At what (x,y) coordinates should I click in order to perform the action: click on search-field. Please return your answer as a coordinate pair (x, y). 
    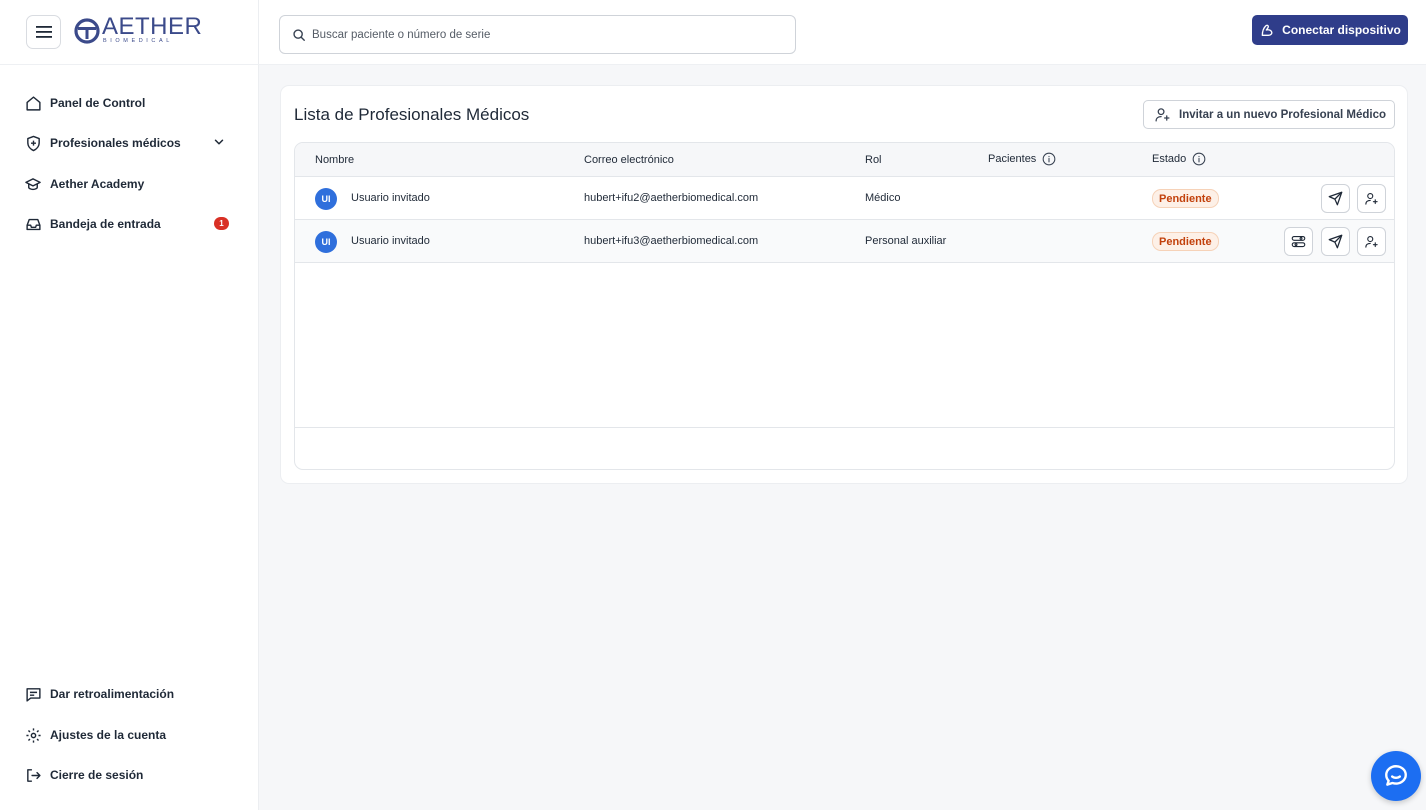
    Looking at the image, I should click on (537, 34).